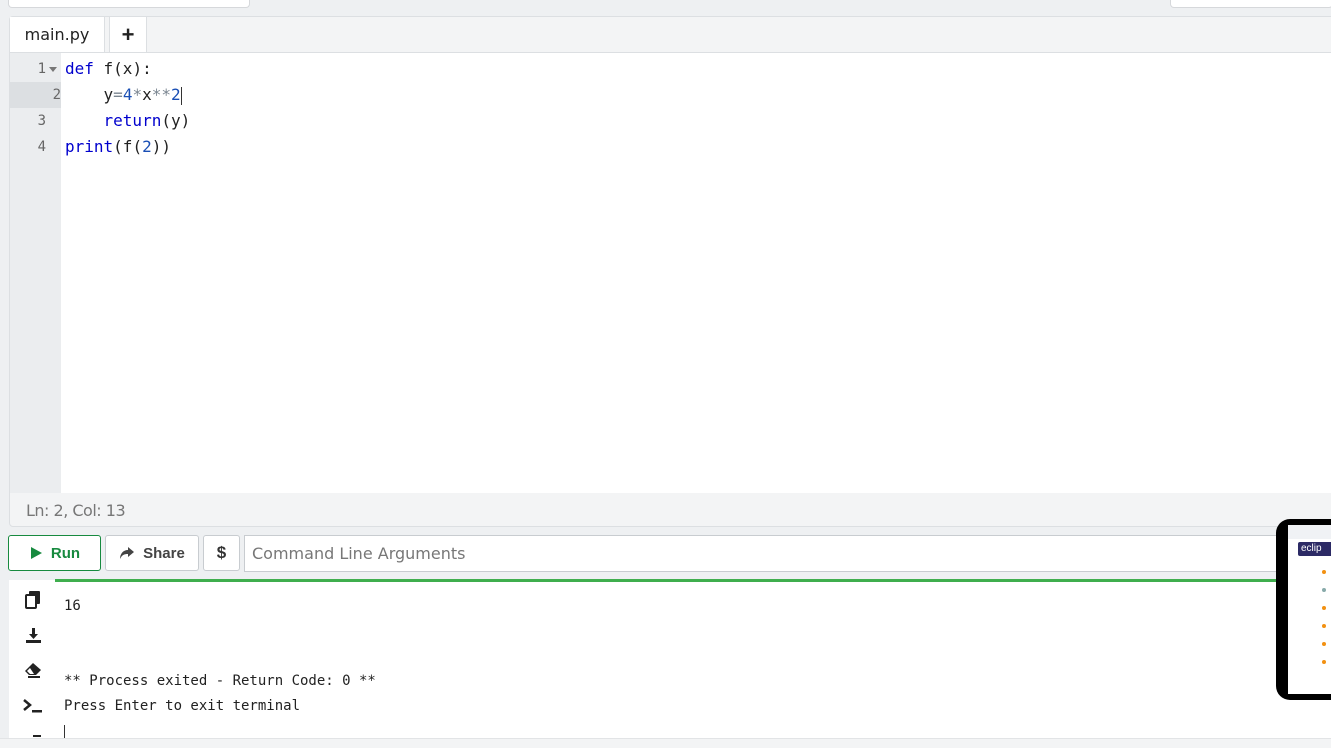 The image size is (1331, 748). What do you see at coordinates (128, 34) in the screenshot?
I see `add-tab-button: +` at bounding box center [128, 34].